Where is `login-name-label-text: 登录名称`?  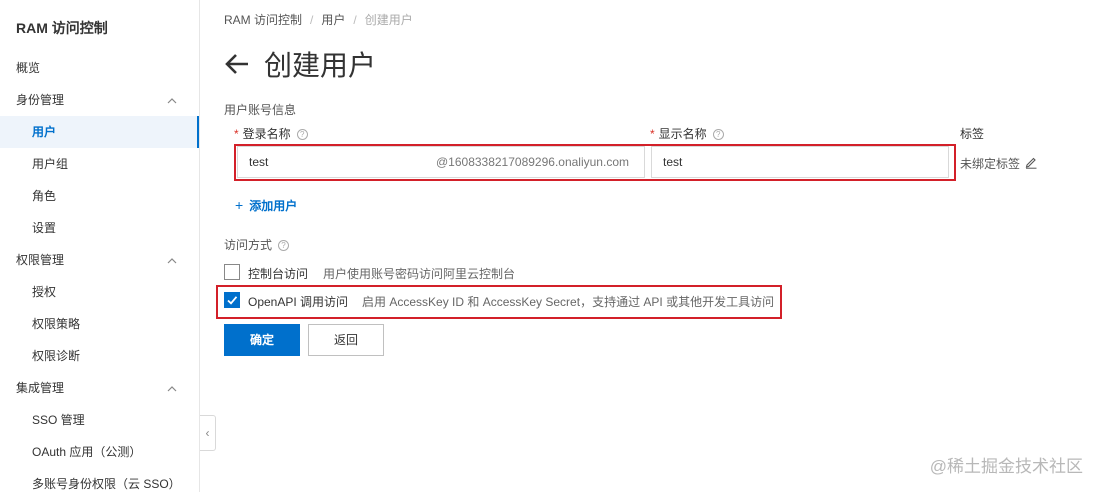 login-name-label-text: 登录名称 is located at coordinates (266, 134).